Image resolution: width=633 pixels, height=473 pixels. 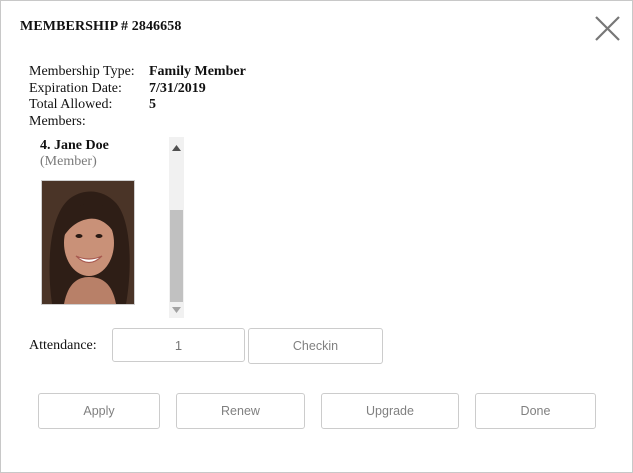 What do you see at coordinates (74, 145) in the screenshot?
I see `member-name: 4. Jane Doe` at bounding box center [74, 145].